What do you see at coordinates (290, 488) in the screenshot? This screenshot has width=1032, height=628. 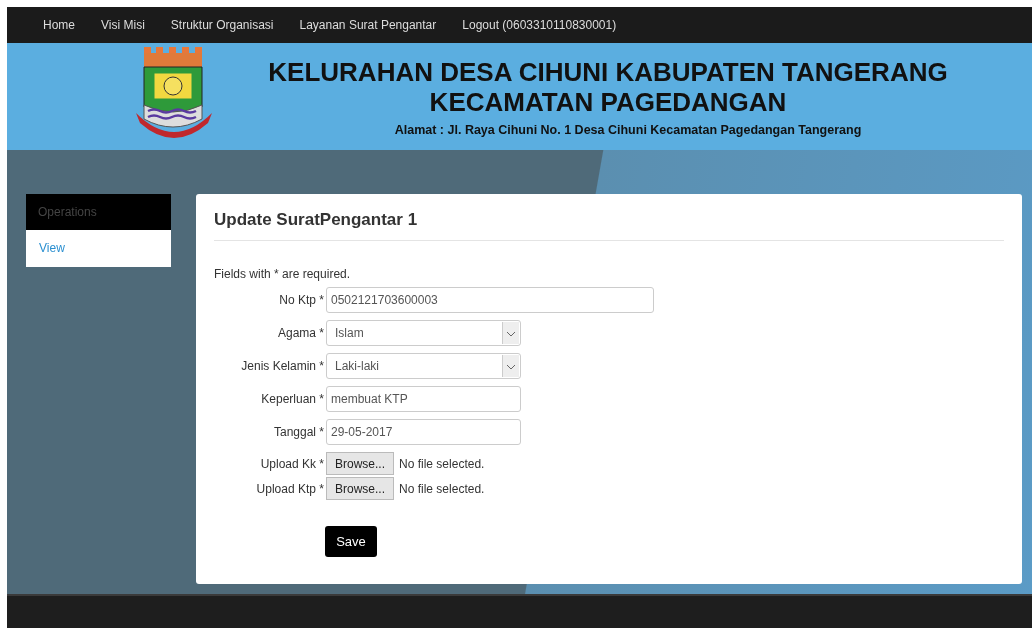 I see `field-label: Upload Ktp *` at bounding box center [290, 488].